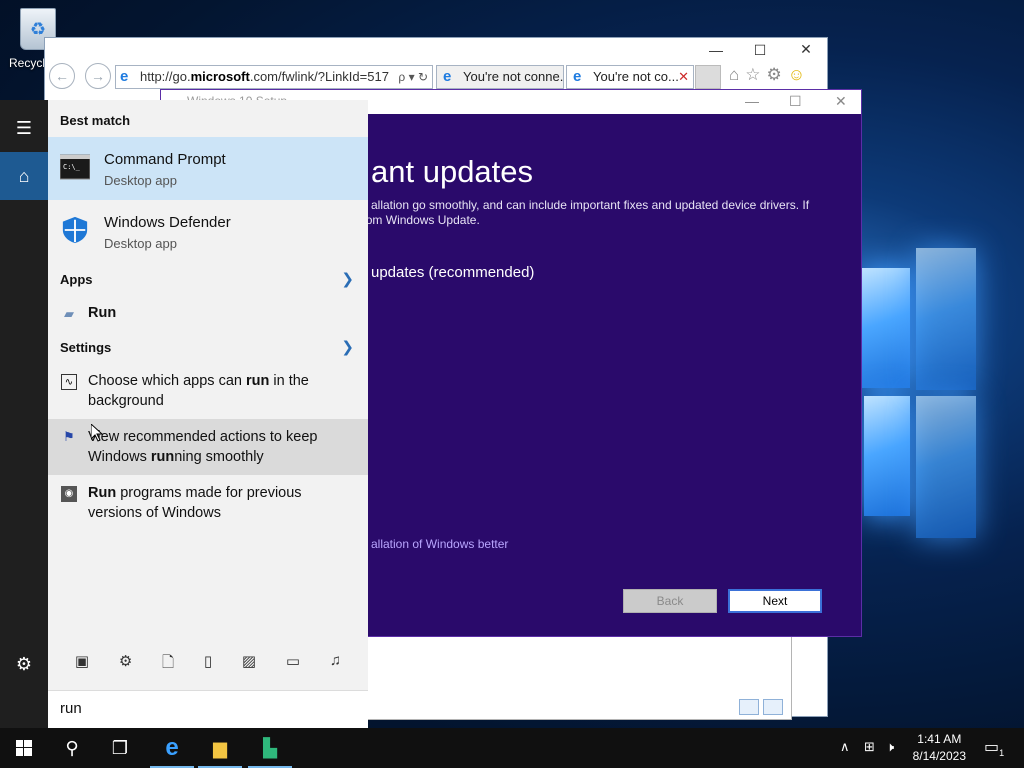 The height and width of the screenshot is (768, 1024). Describe the element at coordinates (24, 664) in the screenshot. I see `settings-gear-icon: ⚙` at that location.